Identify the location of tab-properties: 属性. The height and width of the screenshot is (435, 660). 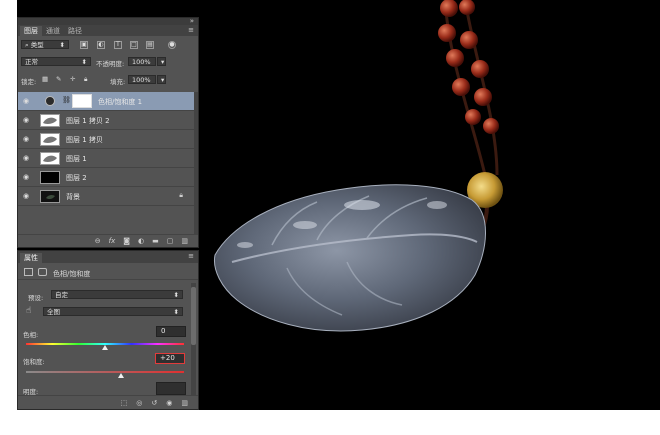
(31, 258).